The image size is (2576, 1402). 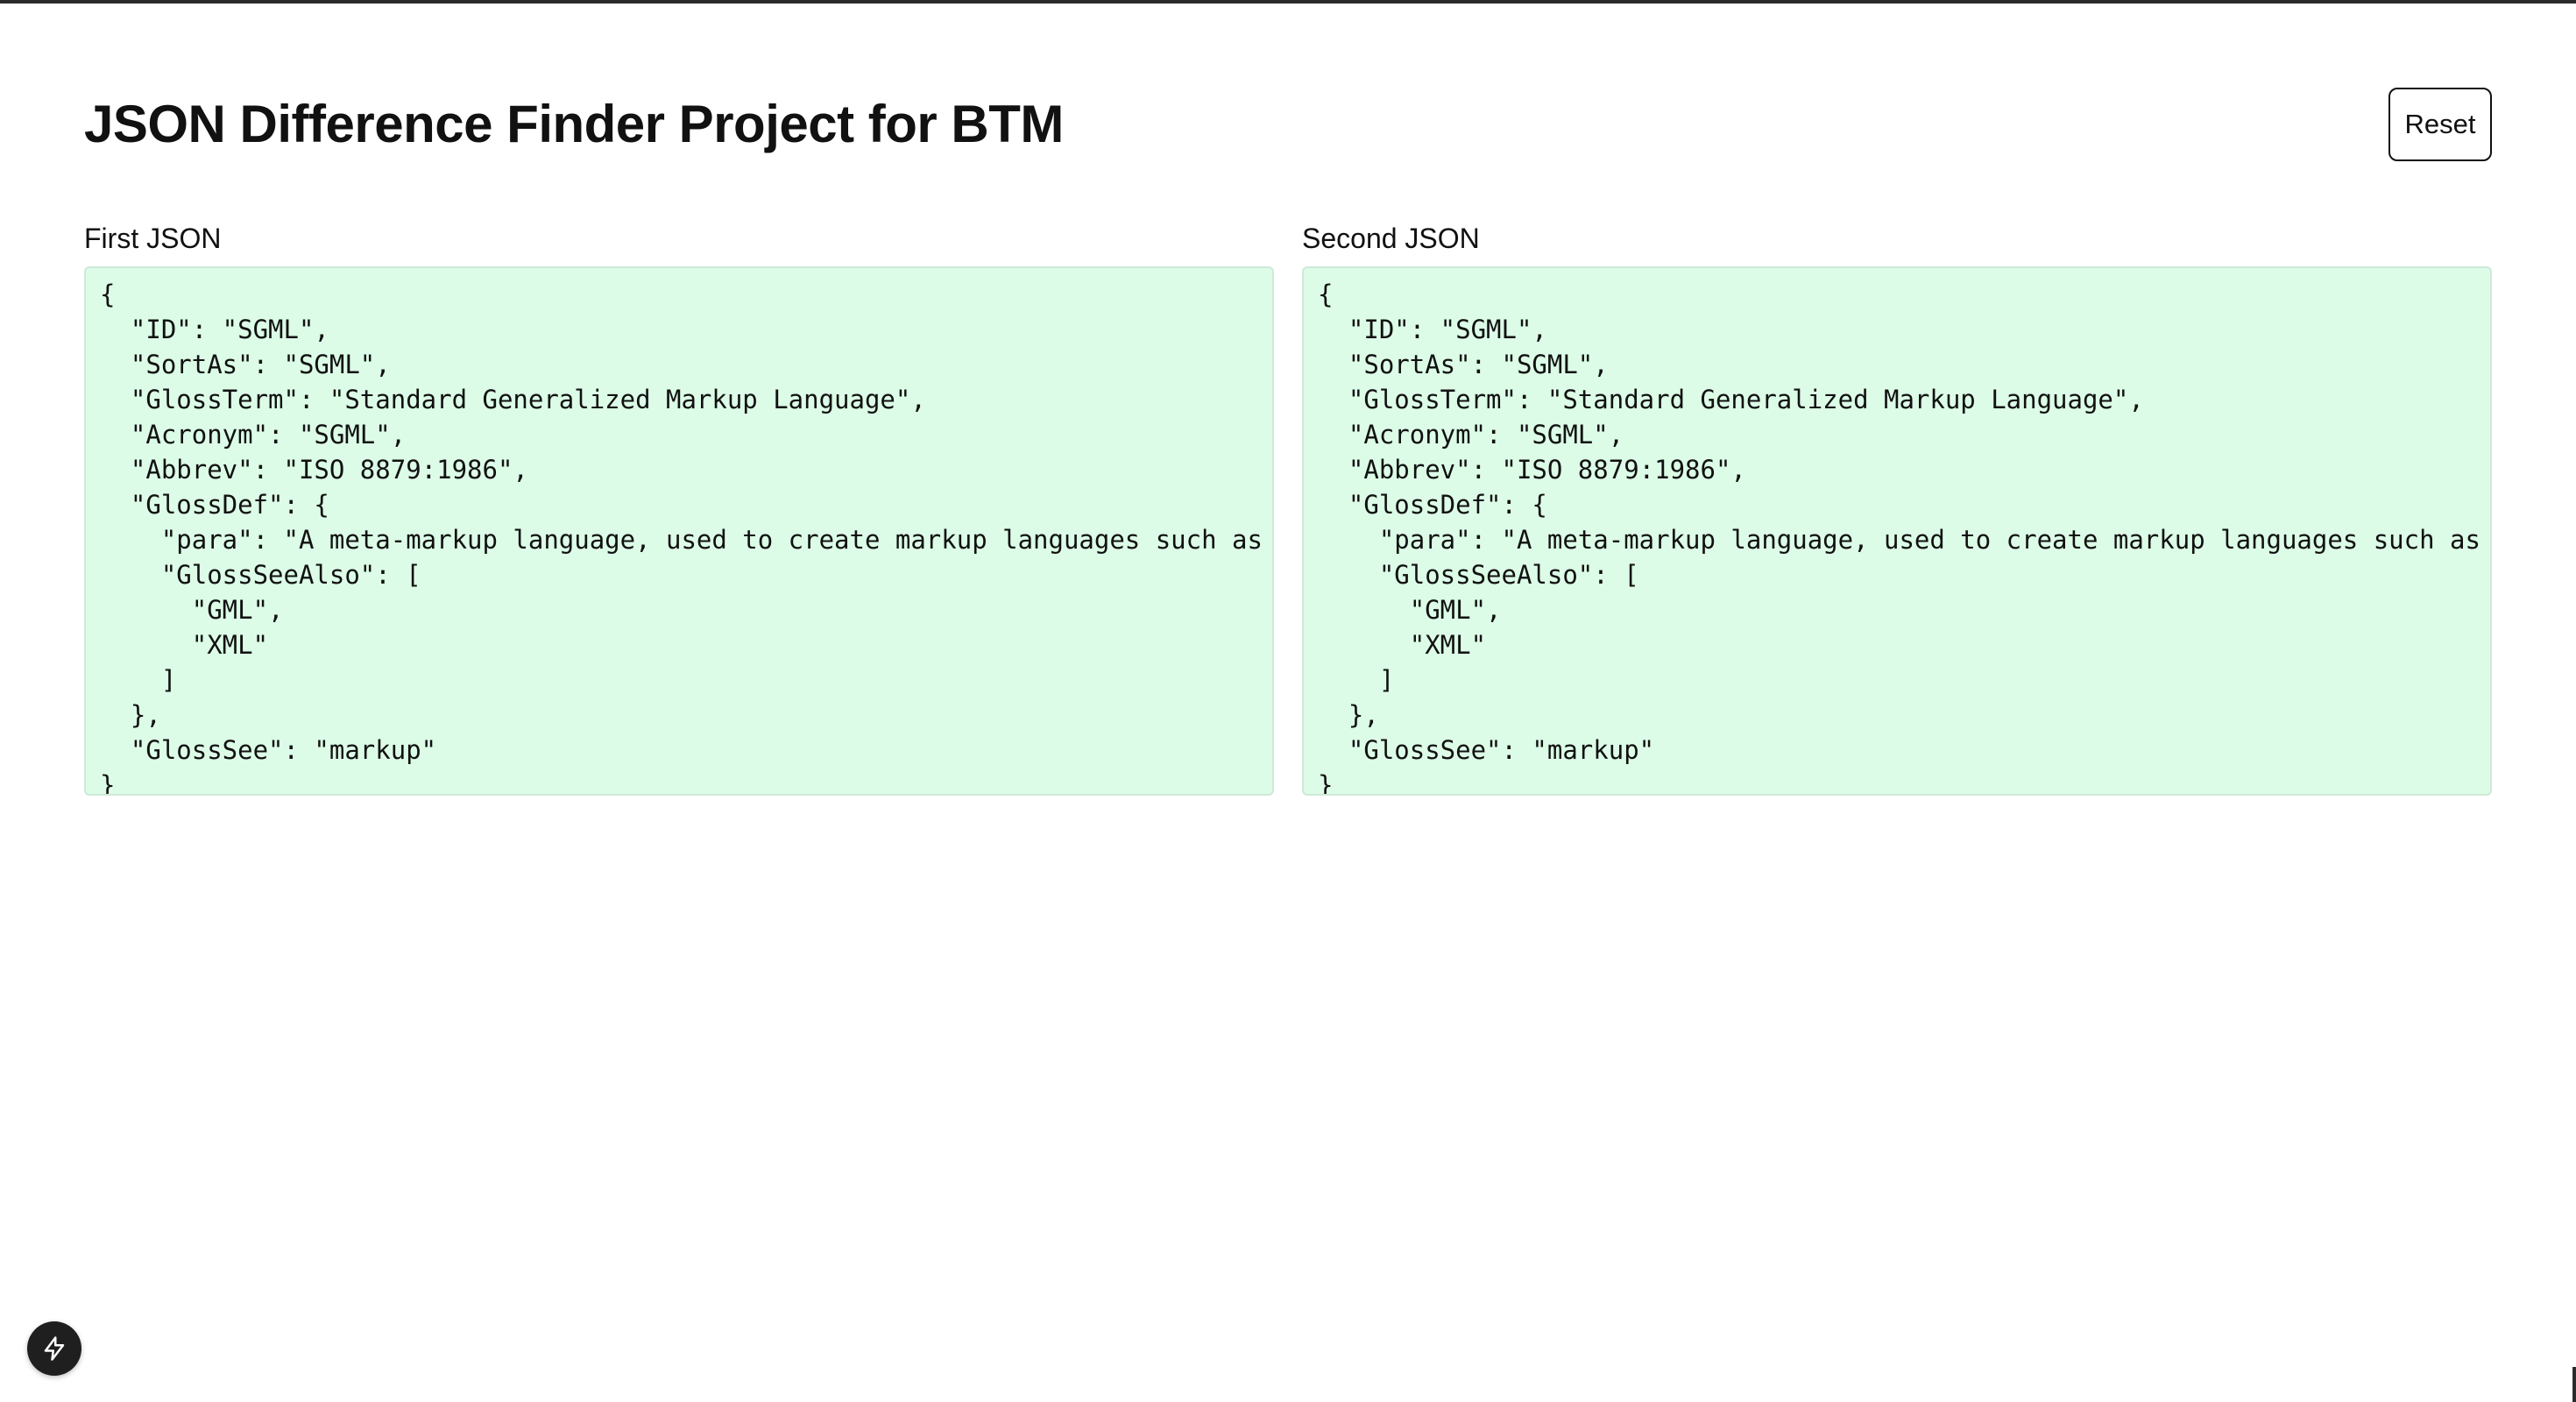 What do you see at coordinates (153, 238) in the screenshot?
I see `first-json-label: First JSON` at bounding box center [153, 238].